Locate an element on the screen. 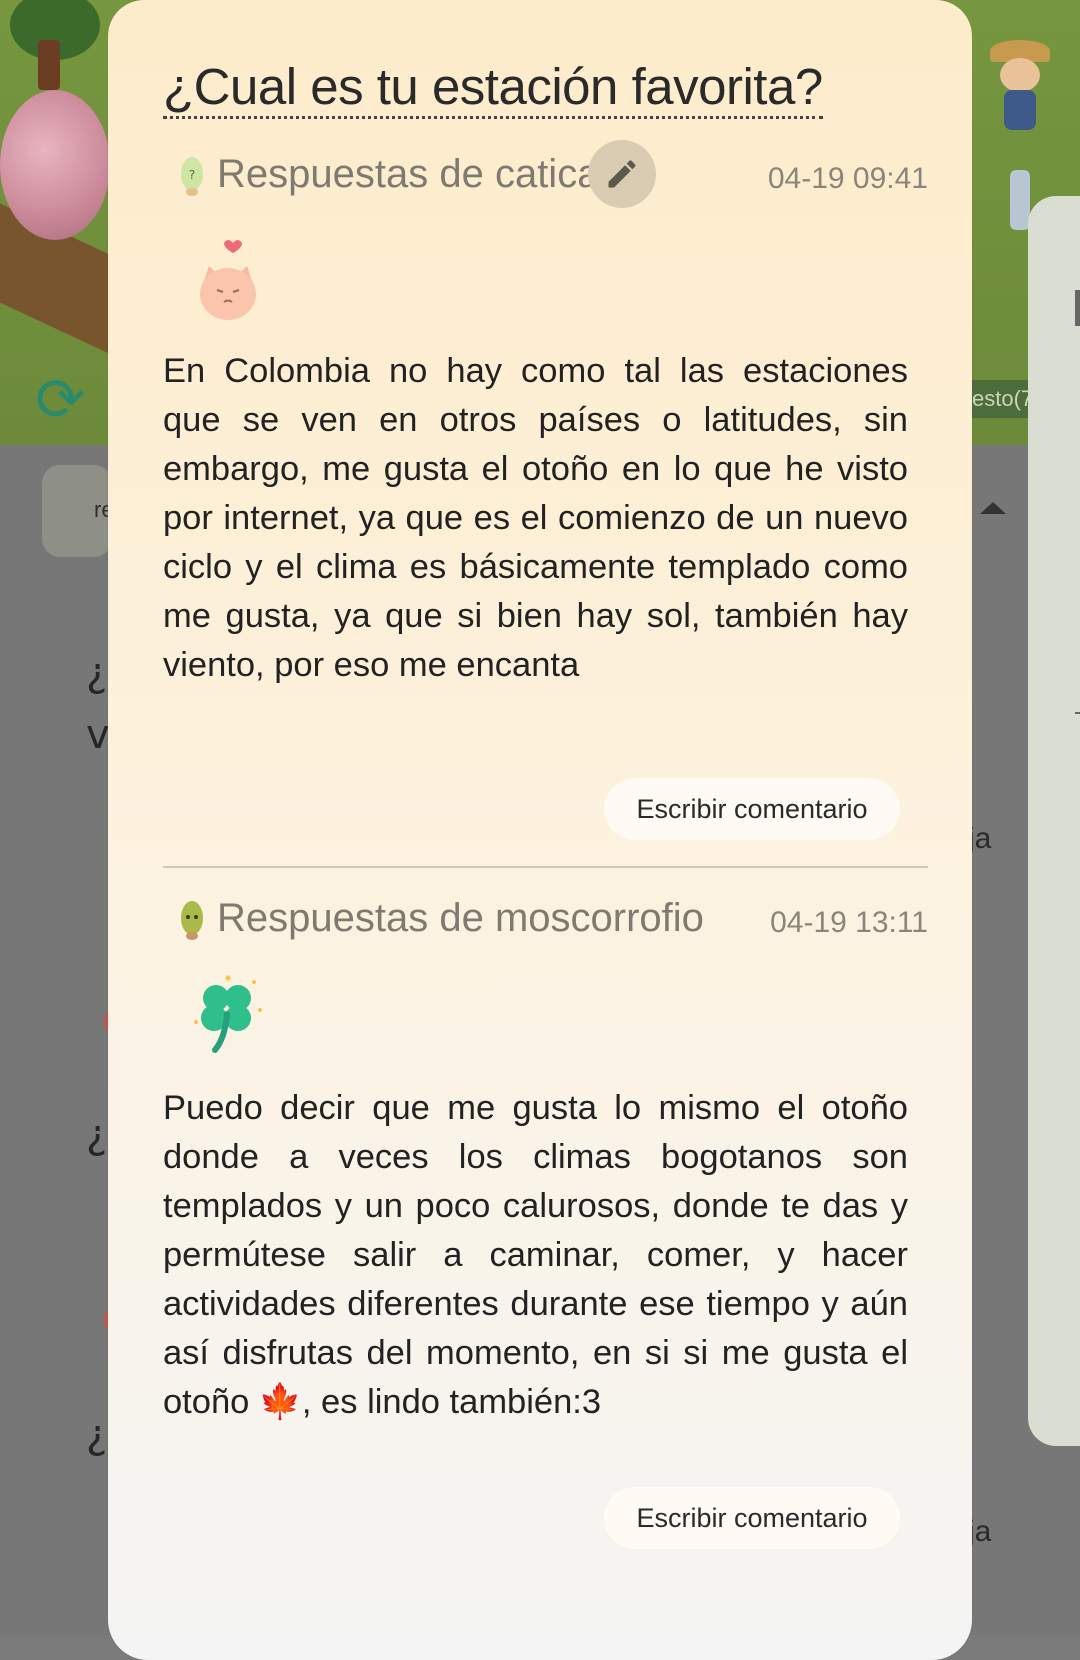 The image size is (1080, 1660). cat-sticker is located at coordinates (228, 282).